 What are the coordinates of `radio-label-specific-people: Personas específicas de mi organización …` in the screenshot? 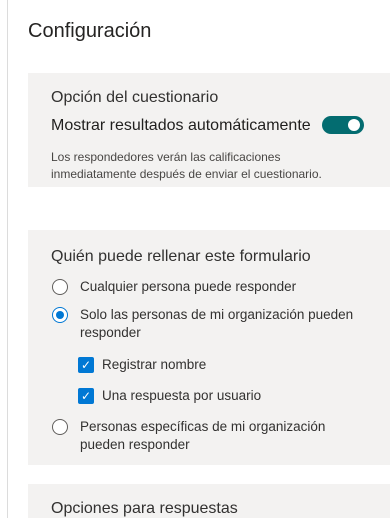 It's located at (203, 435).